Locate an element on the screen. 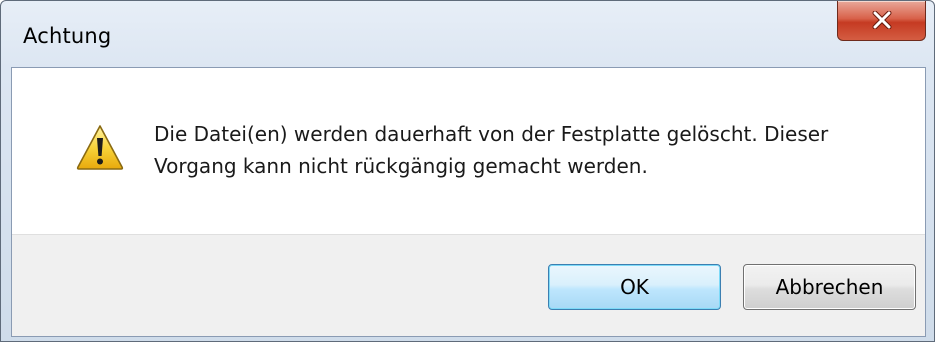 The width and height of the screenshot is (935, 342). close-icon is located at coordinates (882, 20).